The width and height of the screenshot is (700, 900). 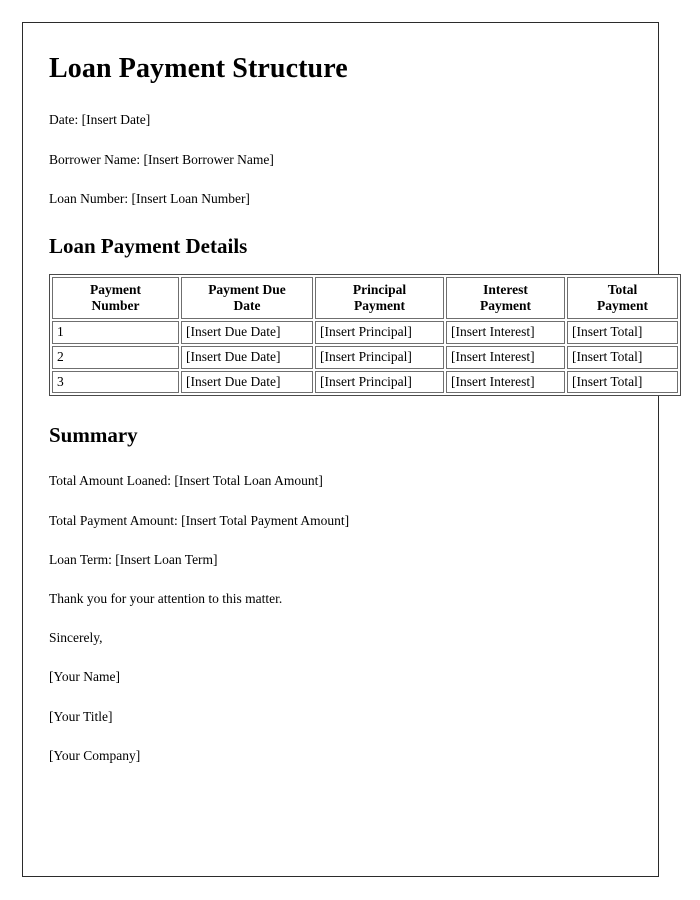 What do you see at coordinates (93, 435) in the screenshot?
I see `section-heading-summary: Summary` at bounding box center [93, 435].